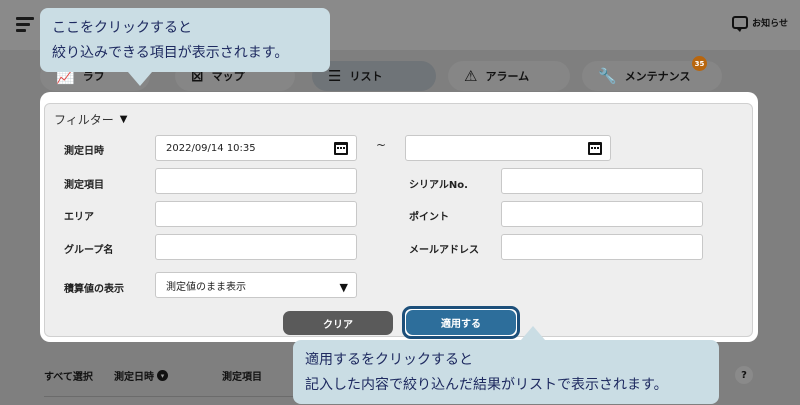  What do you see at coordinates (471, 76) in the screenshot?
I see `alarm-icon: ⚠` at bounding box center [471, 76].